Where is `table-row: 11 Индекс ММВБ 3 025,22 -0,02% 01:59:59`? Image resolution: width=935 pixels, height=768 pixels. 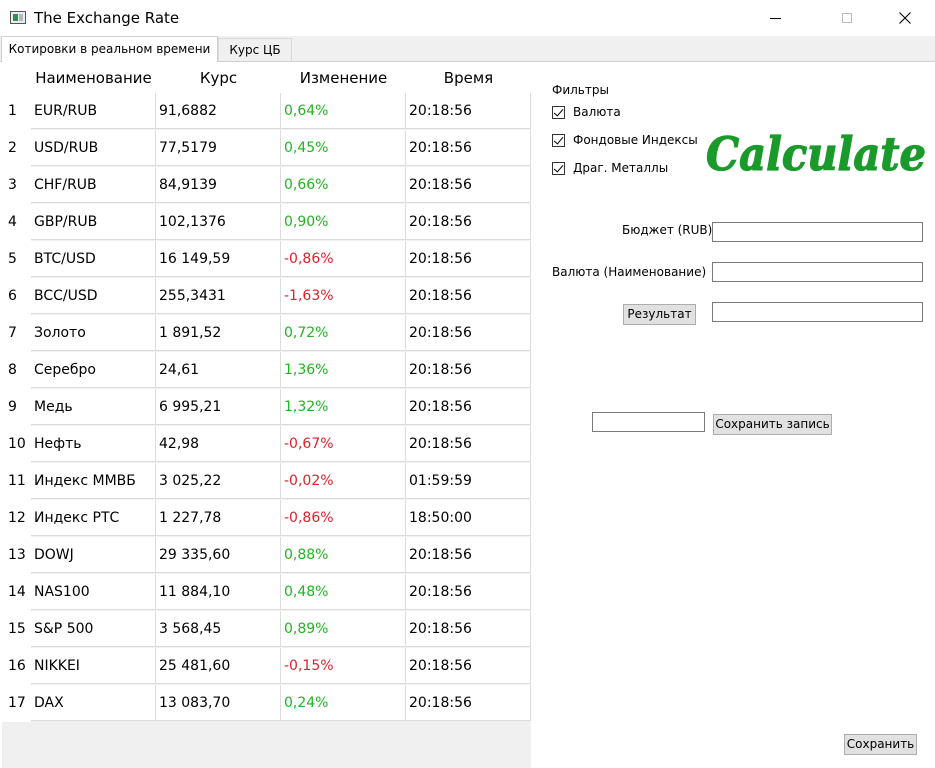
table-row: 11 Индекс ММВБ 3 025,22 -0,02% 01:59:59 is located at coordinates (266, 481).